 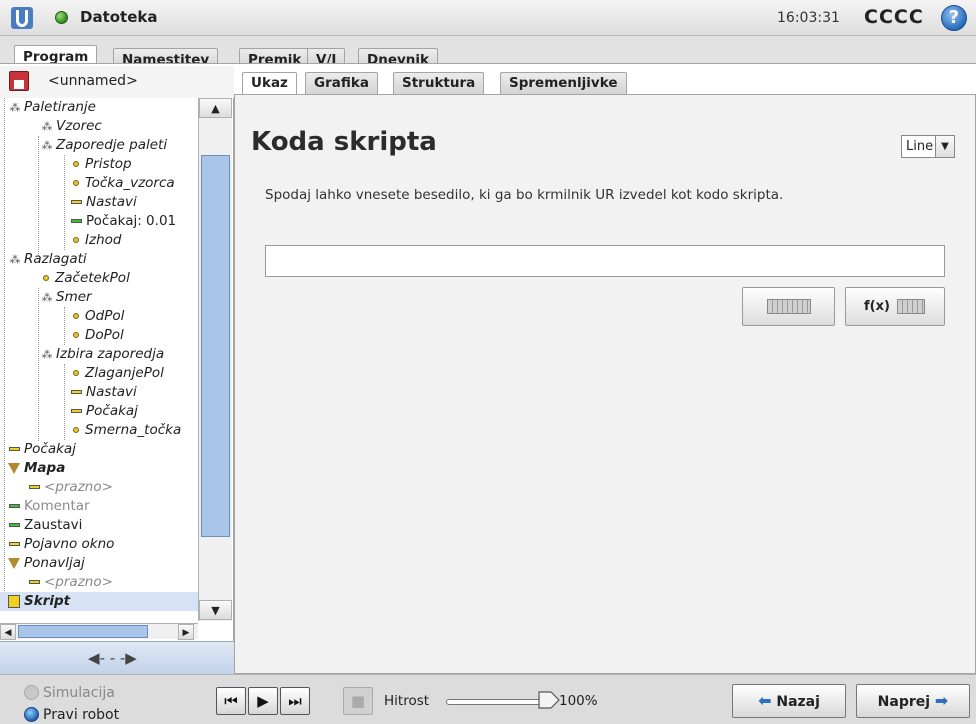 What do you see at coordinates (439, 83) in the screenshot?
I see `tab-structure: Struktura` at bounding box center [439, 83].